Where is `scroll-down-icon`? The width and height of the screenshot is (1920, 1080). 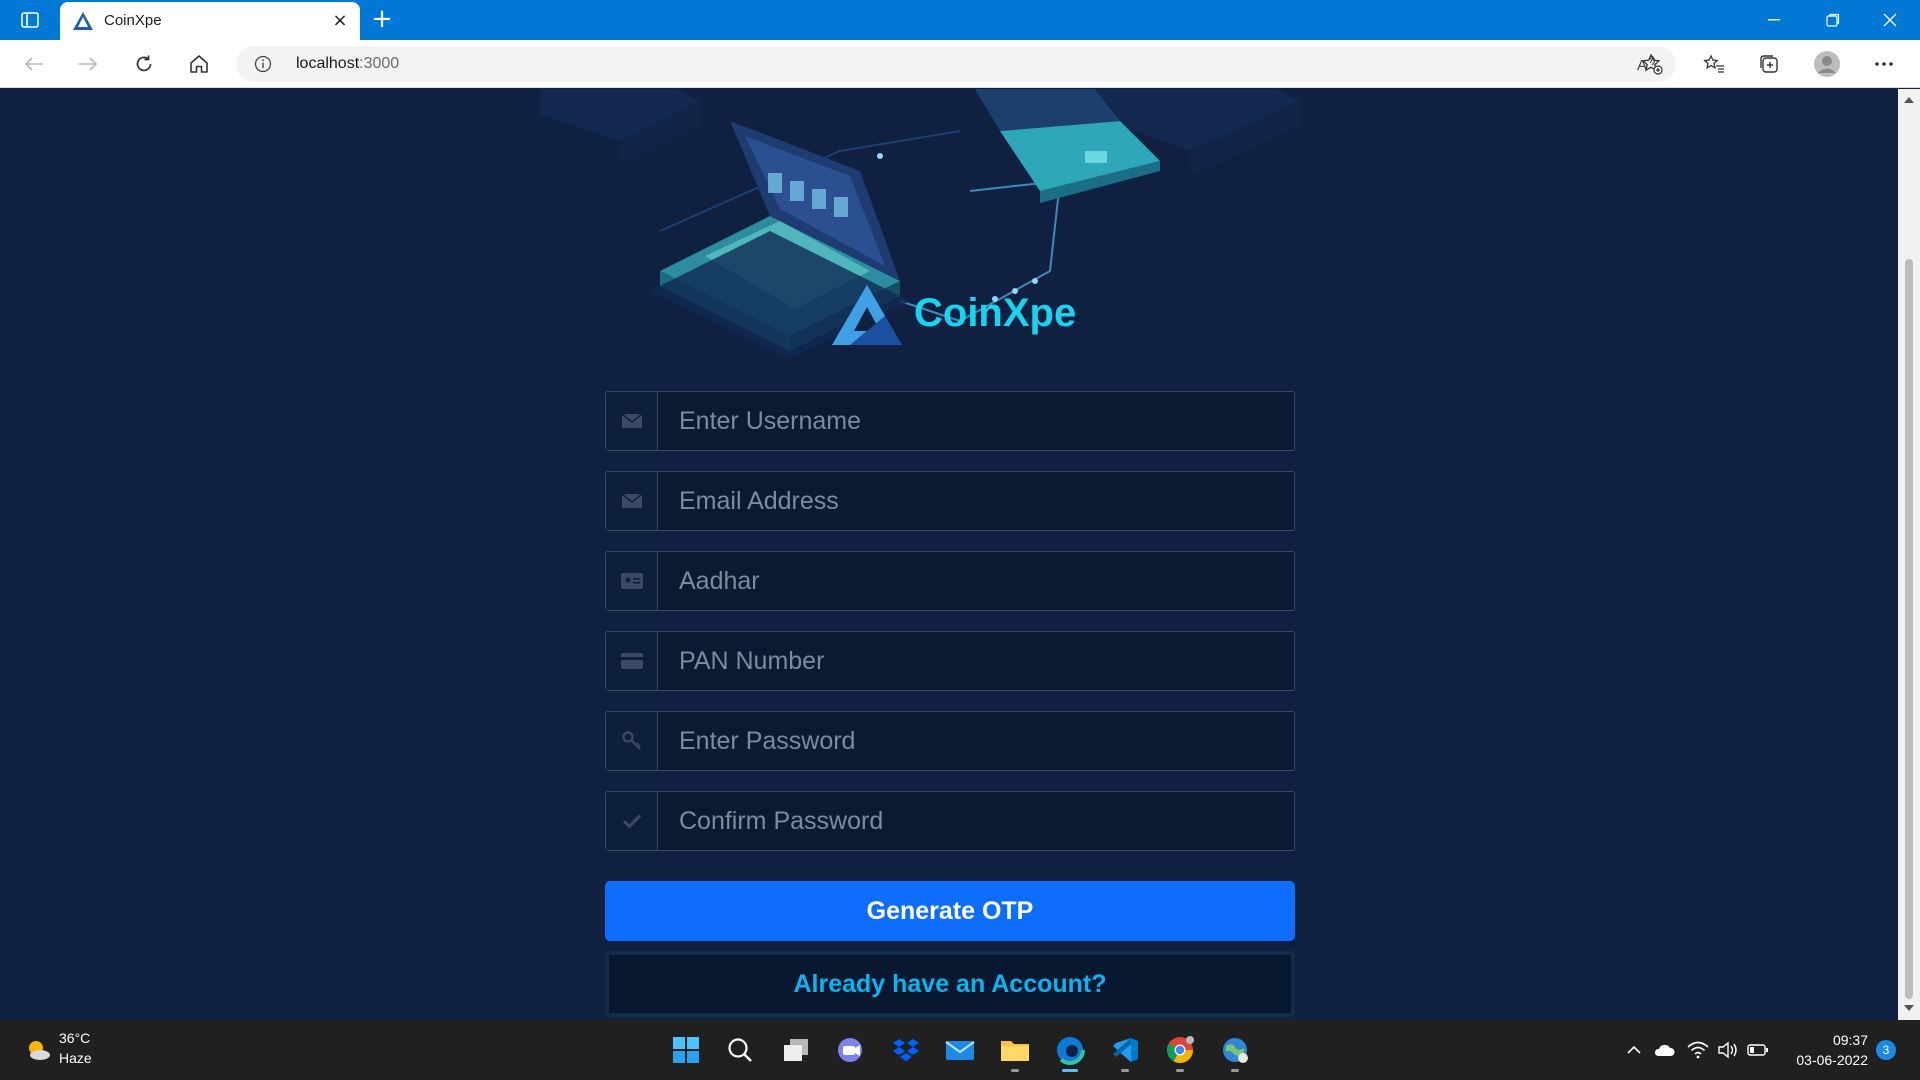 scroll-down-icon is located at coordinates (1909, 1008).